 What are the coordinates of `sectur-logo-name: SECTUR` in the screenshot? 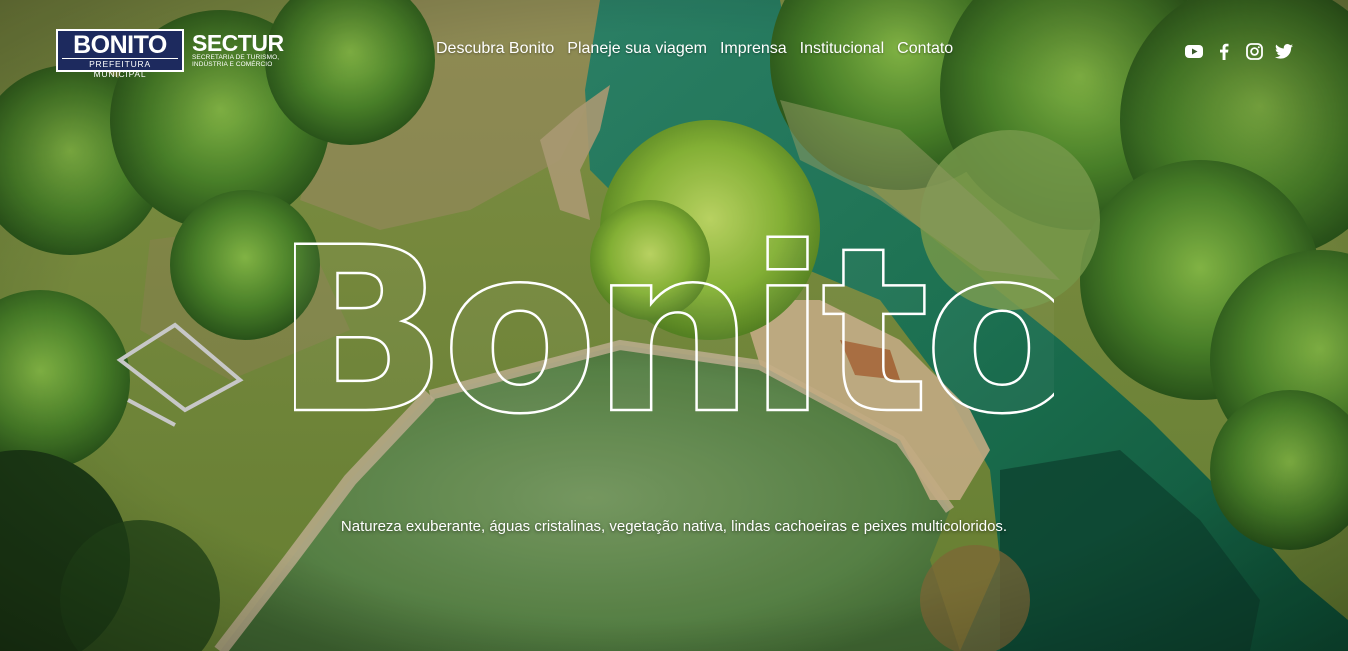 It's located at (238, 43).